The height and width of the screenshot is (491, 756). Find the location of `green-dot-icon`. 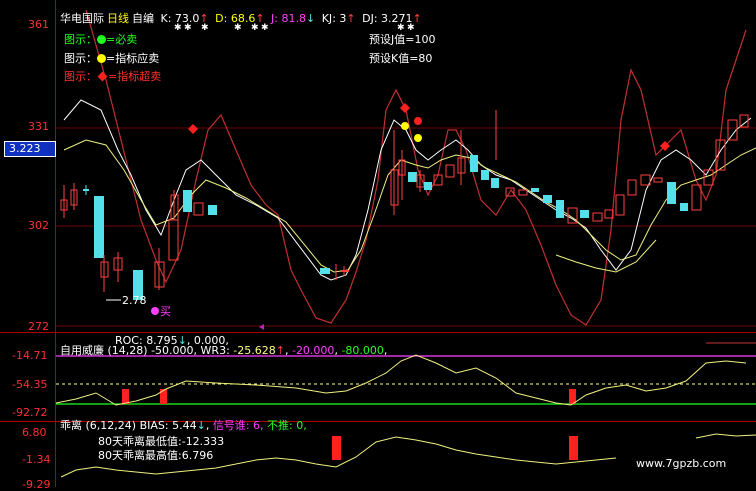

green-dot-icon is located at coordinates (101, 39).